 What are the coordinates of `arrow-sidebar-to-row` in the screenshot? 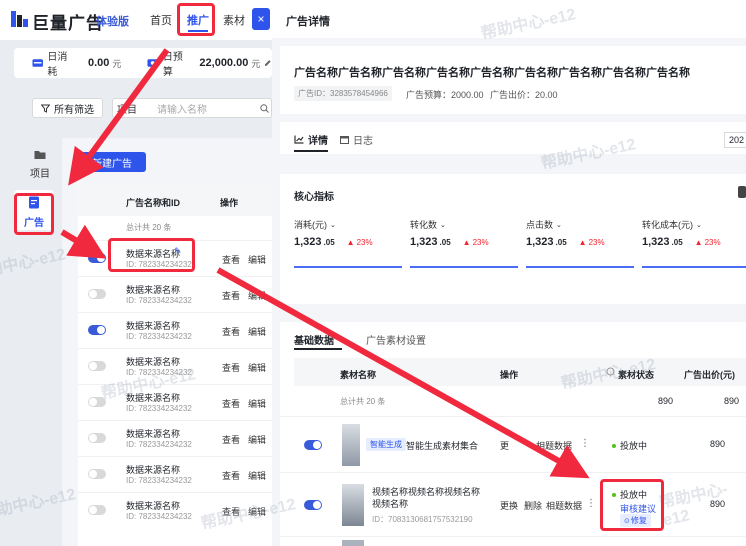 It's located at (83, 241).